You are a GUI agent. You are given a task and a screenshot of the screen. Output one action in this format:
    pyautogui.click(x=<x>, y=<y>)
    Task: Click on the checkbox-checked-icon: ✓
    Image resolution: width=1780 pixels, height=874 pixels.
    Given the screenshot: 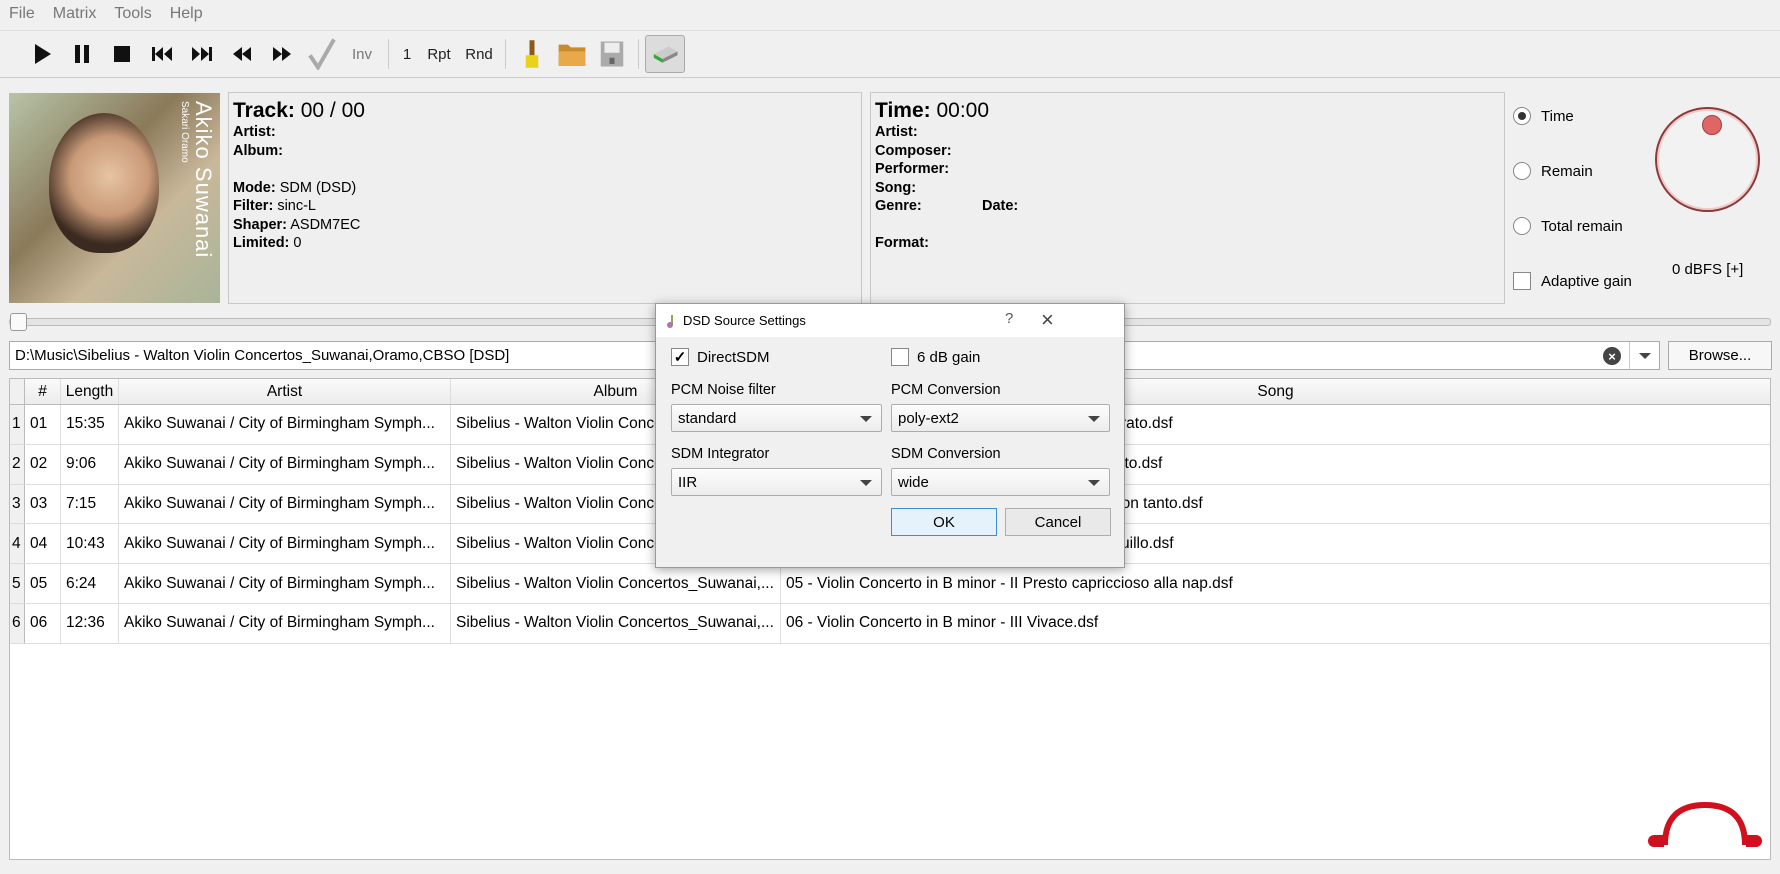 What is the action you would take?
    pyautogui.click(x=680, y=357)
    